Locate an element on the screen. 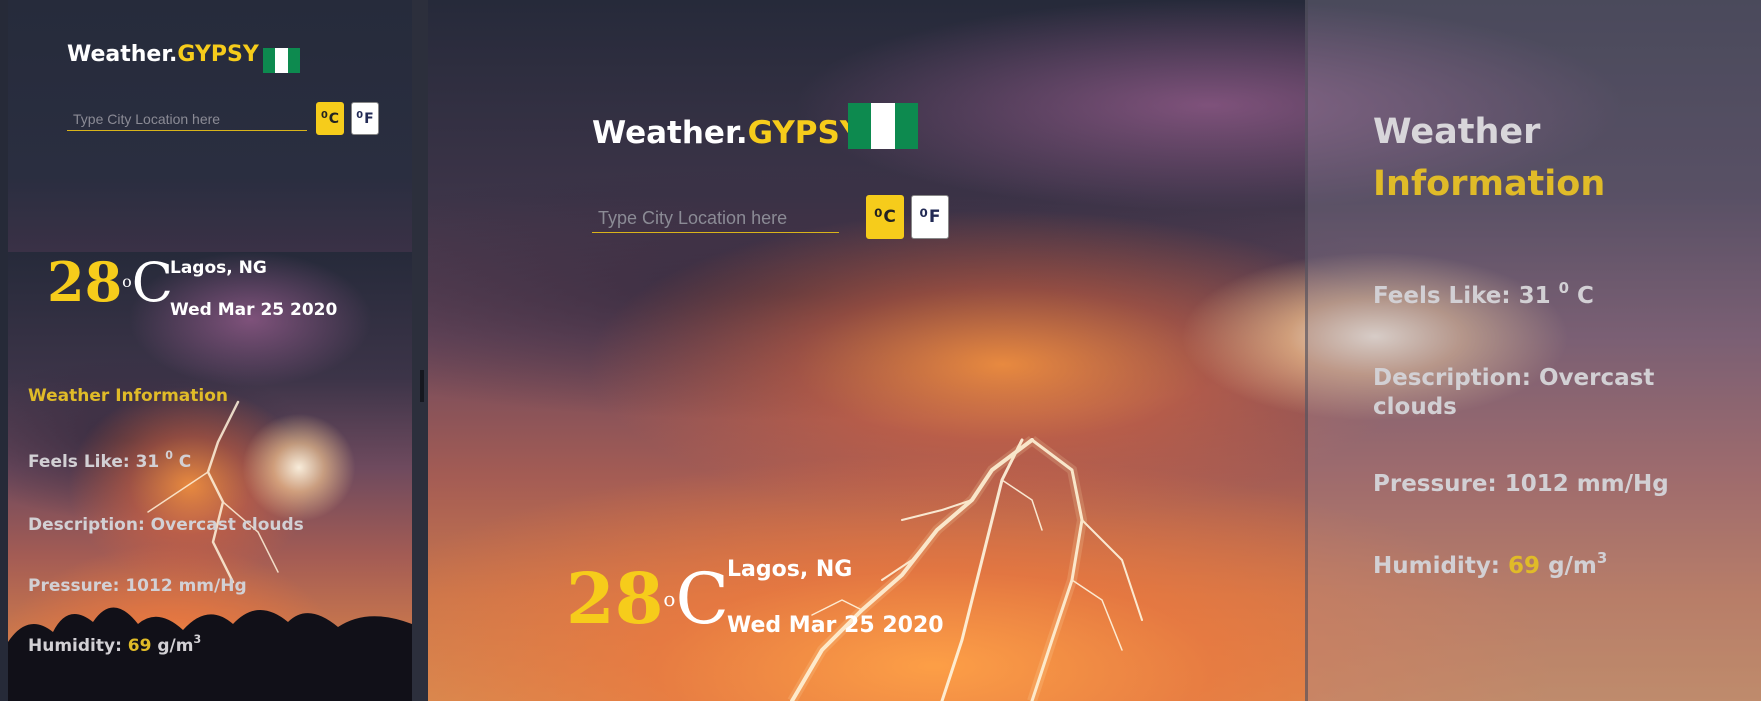  feels-like: Feels Like: 31 0 C is located at coordinates (1483, 294).